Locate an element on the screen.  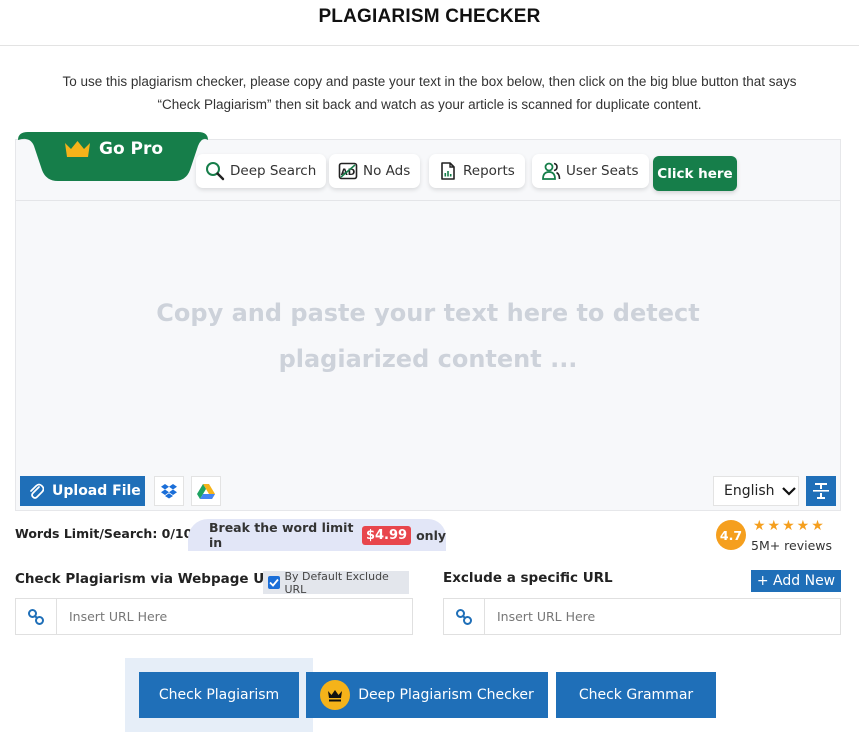
deep-search-button: Deep Search is located at coordinates (261, 171).